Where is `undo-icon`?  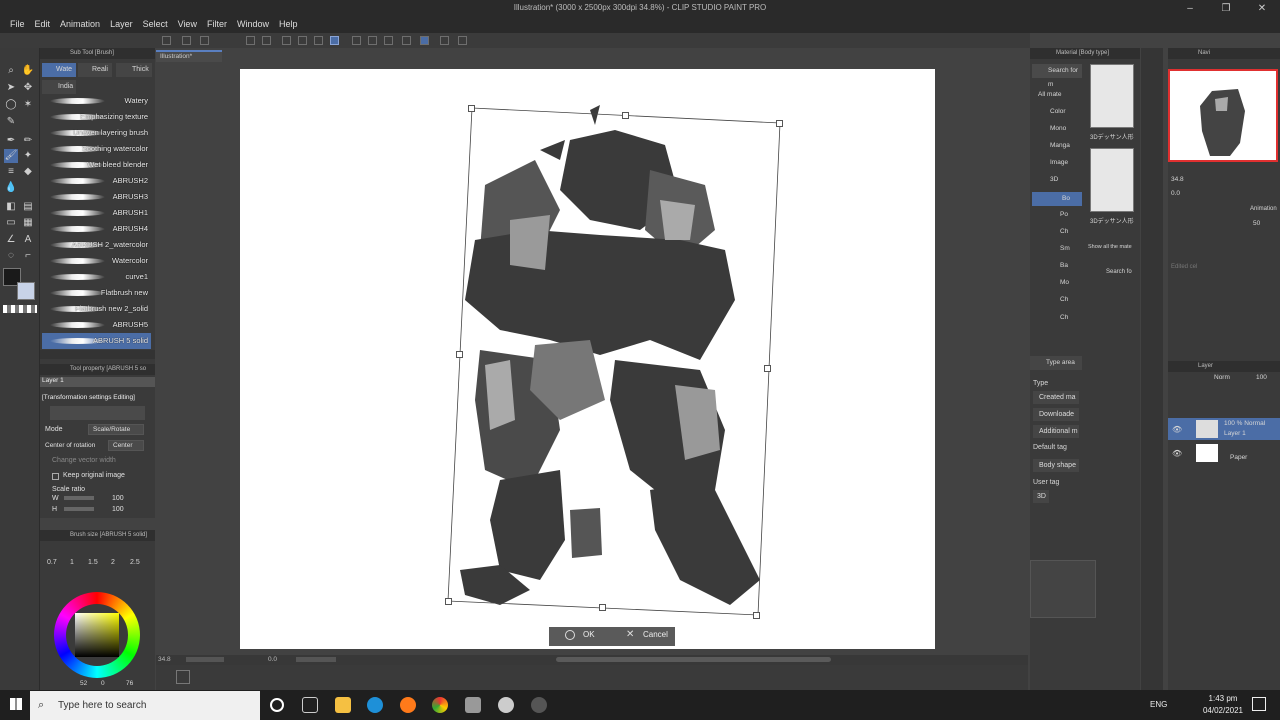 undo-icon is located at coordinates (250, 40).